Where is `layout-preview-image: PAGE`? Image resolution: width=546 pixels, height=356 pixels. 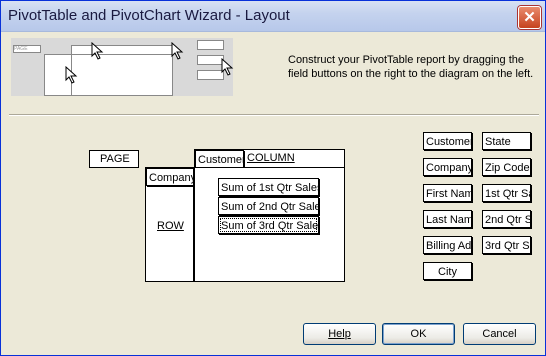 layout-preview-image: PAGE is located at coordinates (122, 67).